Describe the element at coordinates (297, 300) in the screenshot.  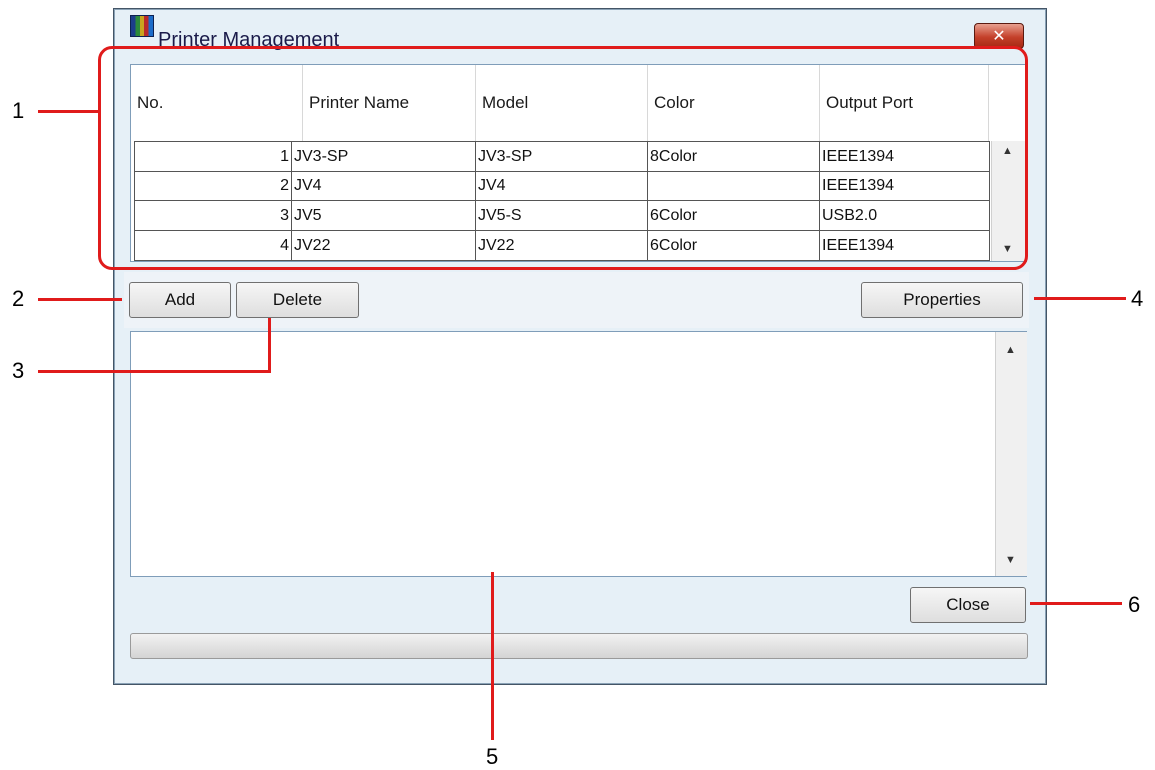
I see `delete-button: Delete` at that location.